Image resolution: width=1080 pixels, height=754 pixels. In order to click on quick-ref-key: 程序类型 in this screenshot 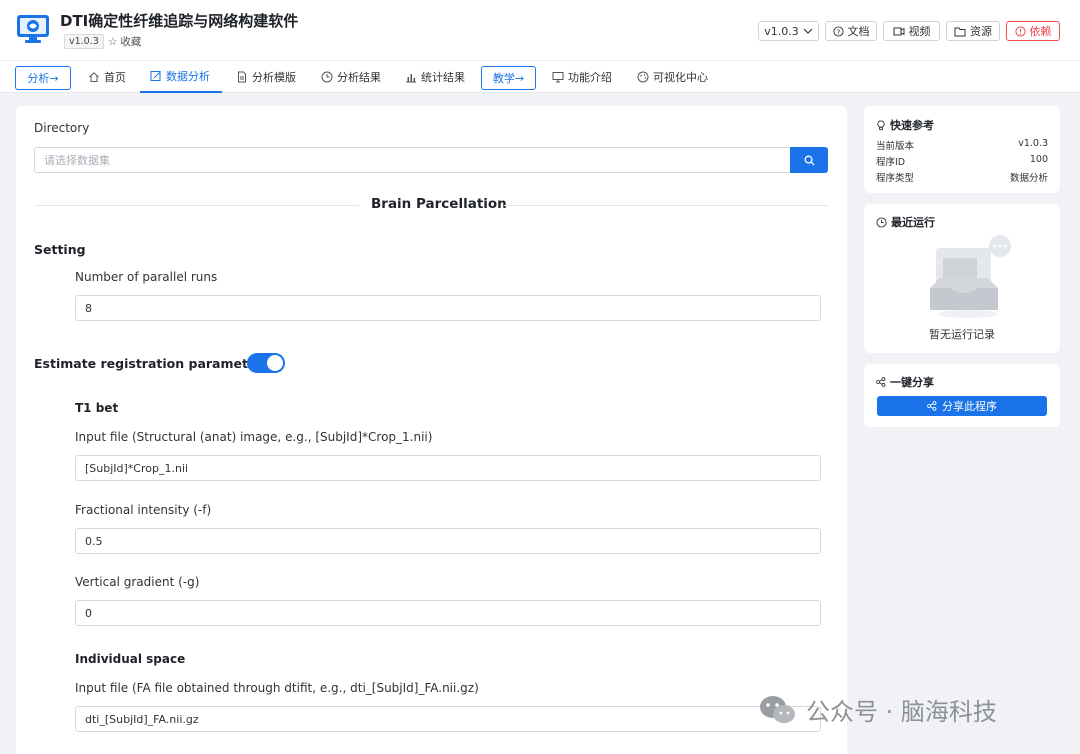, I will do `click(895, 178)`.